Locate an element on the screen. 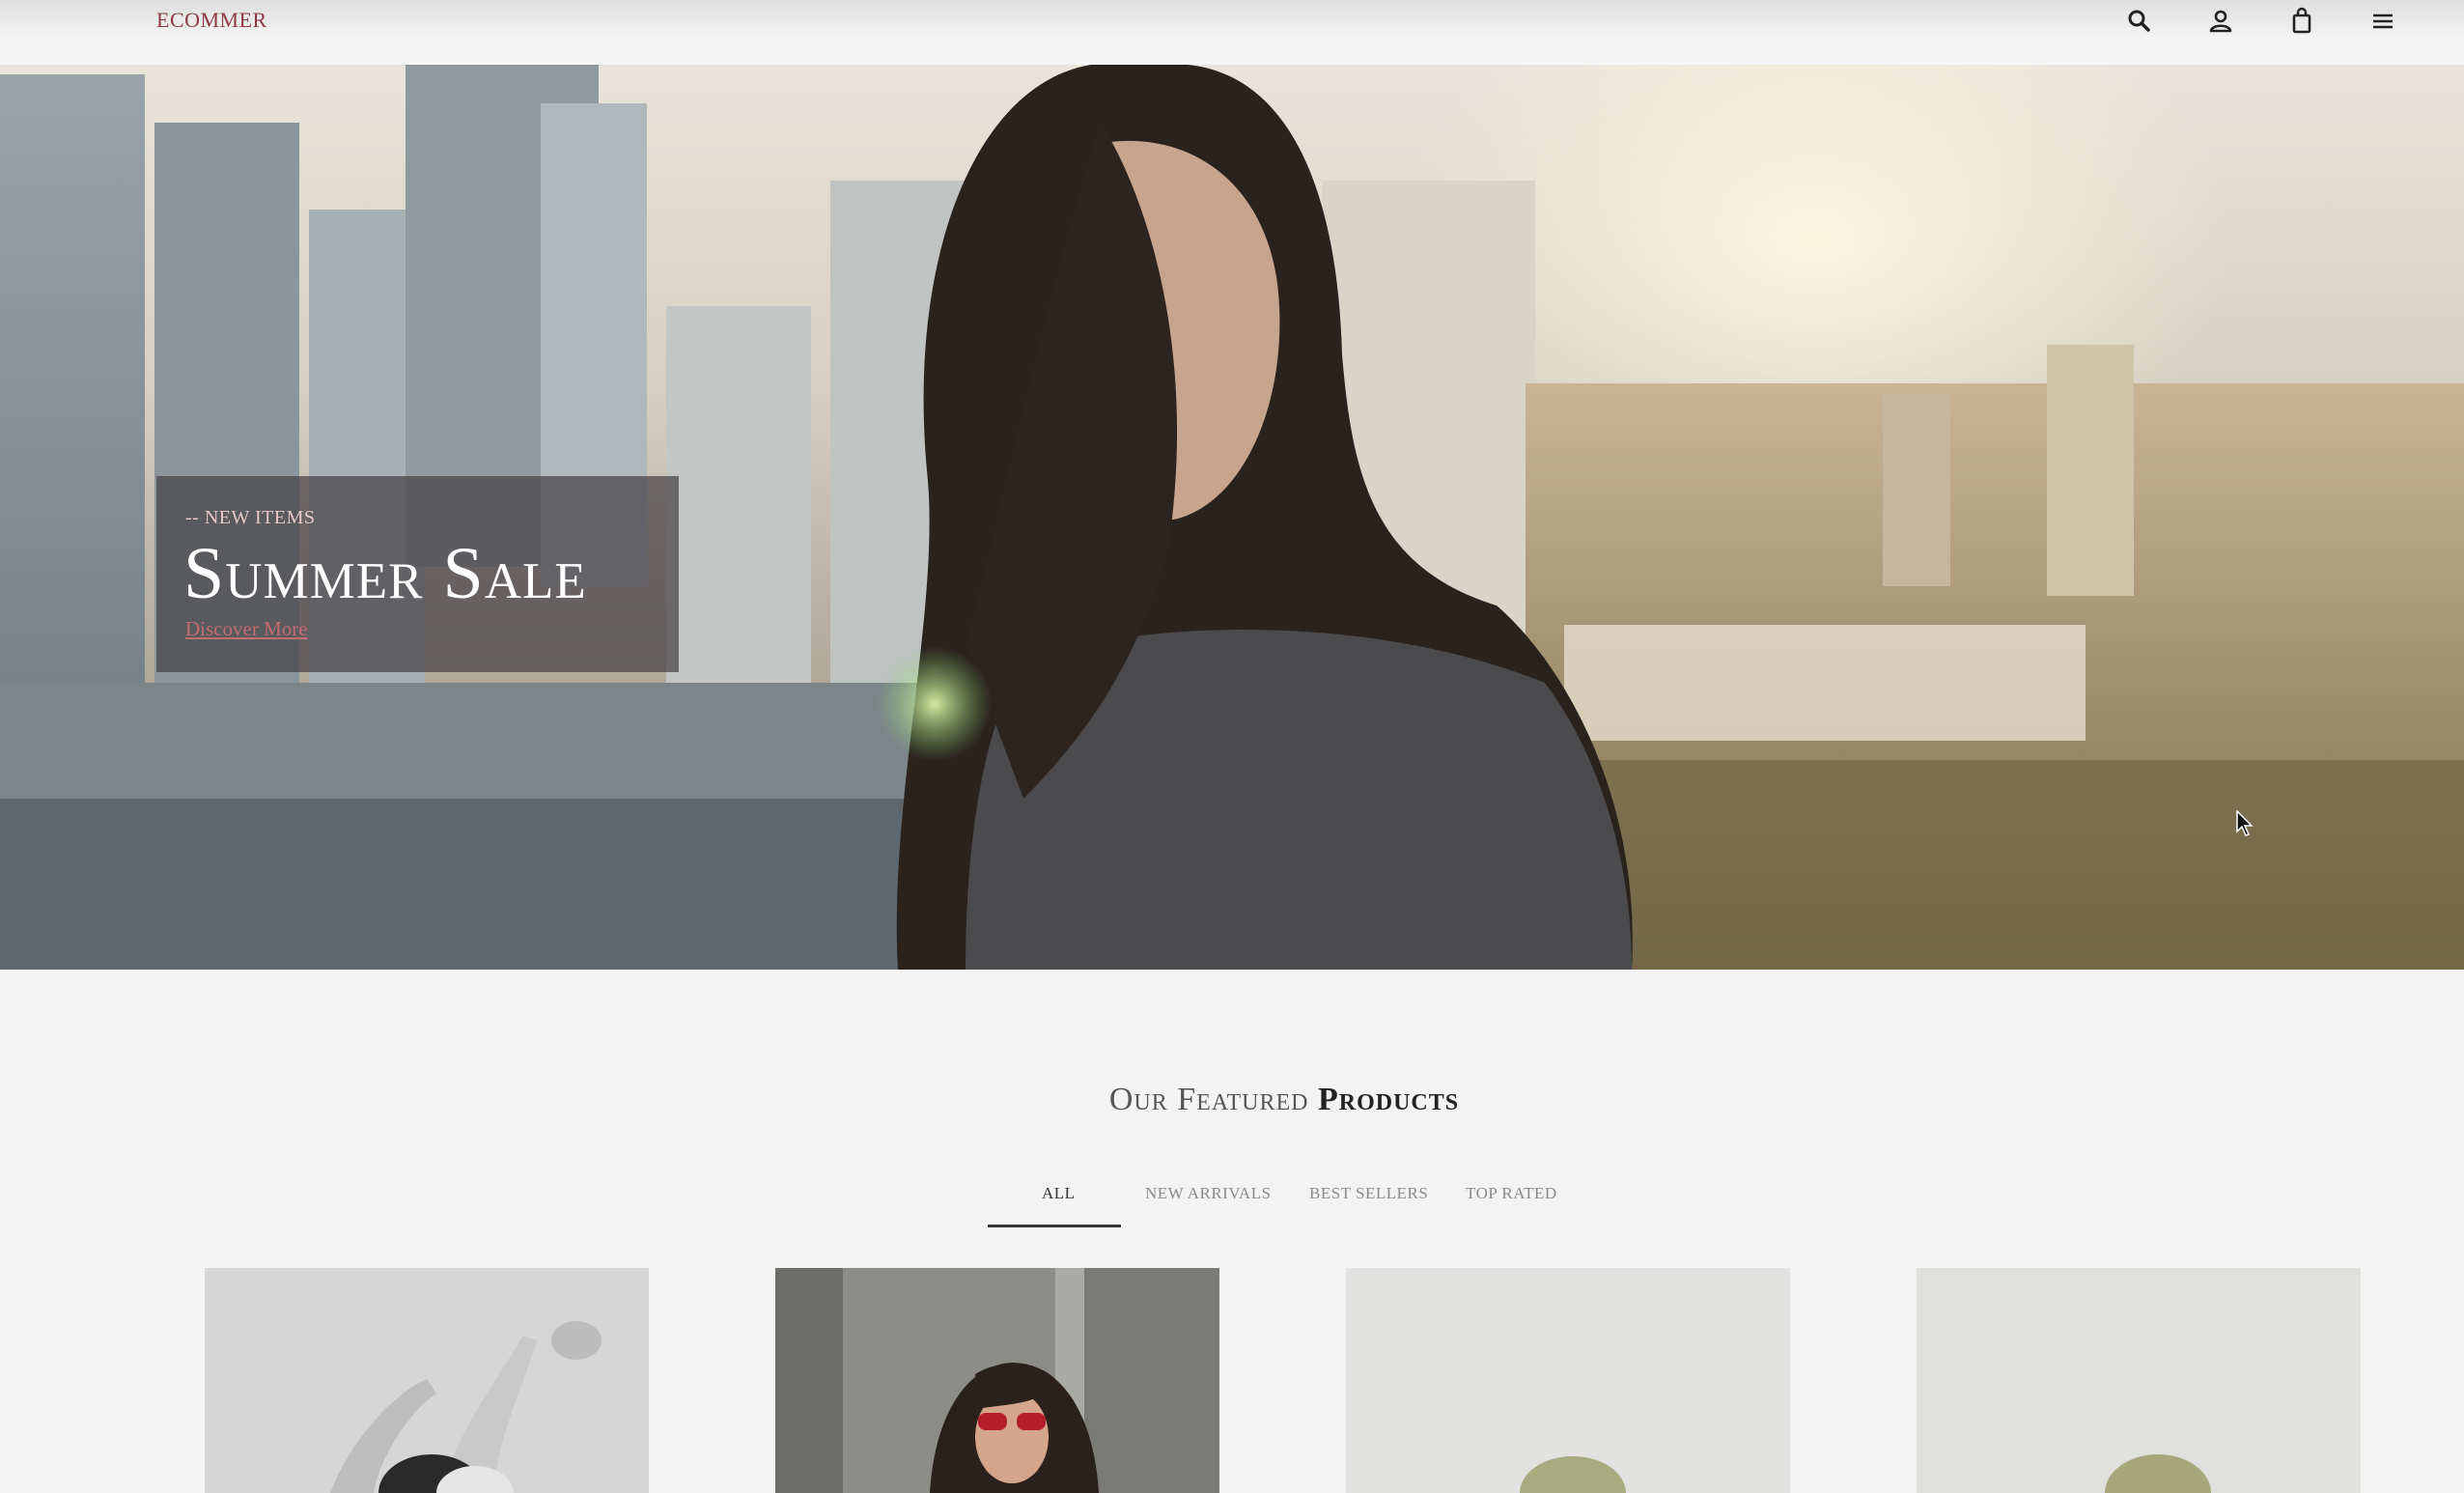  featured-heading: Our Featured Products is located at coordinates (1232, 1100).